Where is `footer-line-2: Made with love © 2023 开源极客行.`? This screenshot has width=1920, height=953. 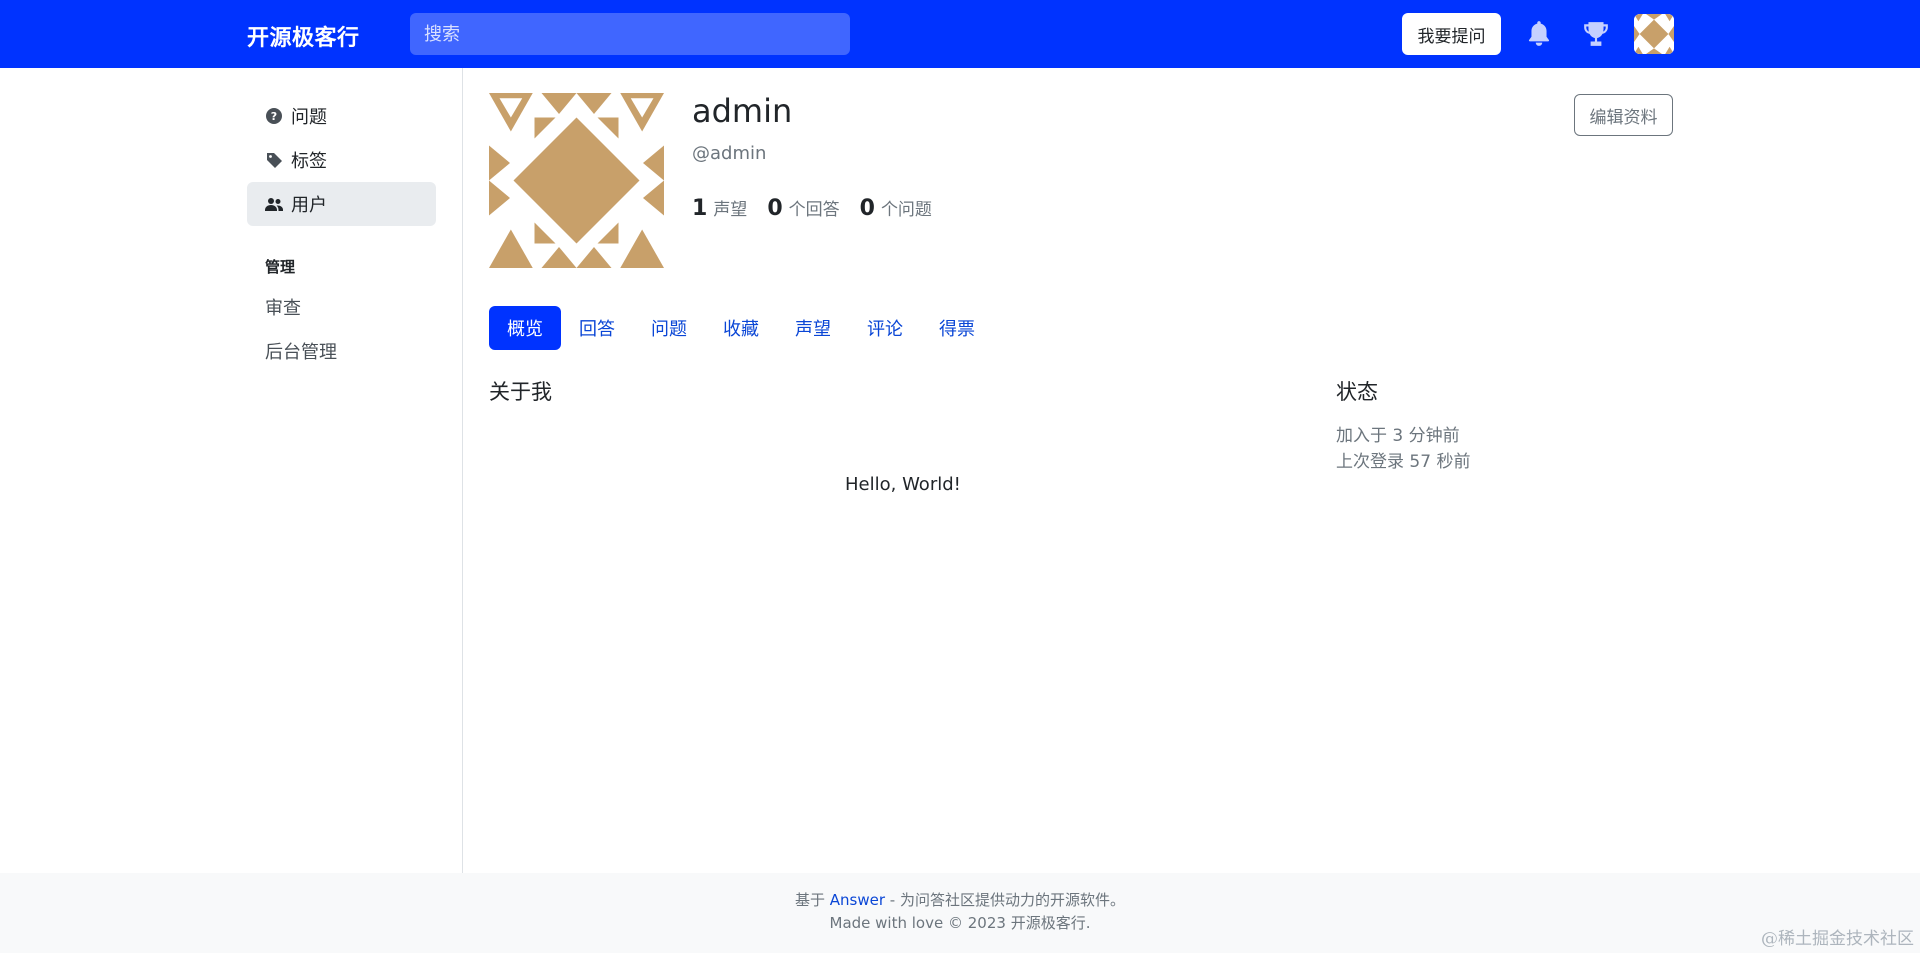
footer-line-2: Made with love © 2023 开源极客行. is located at coordinates (960, 923).